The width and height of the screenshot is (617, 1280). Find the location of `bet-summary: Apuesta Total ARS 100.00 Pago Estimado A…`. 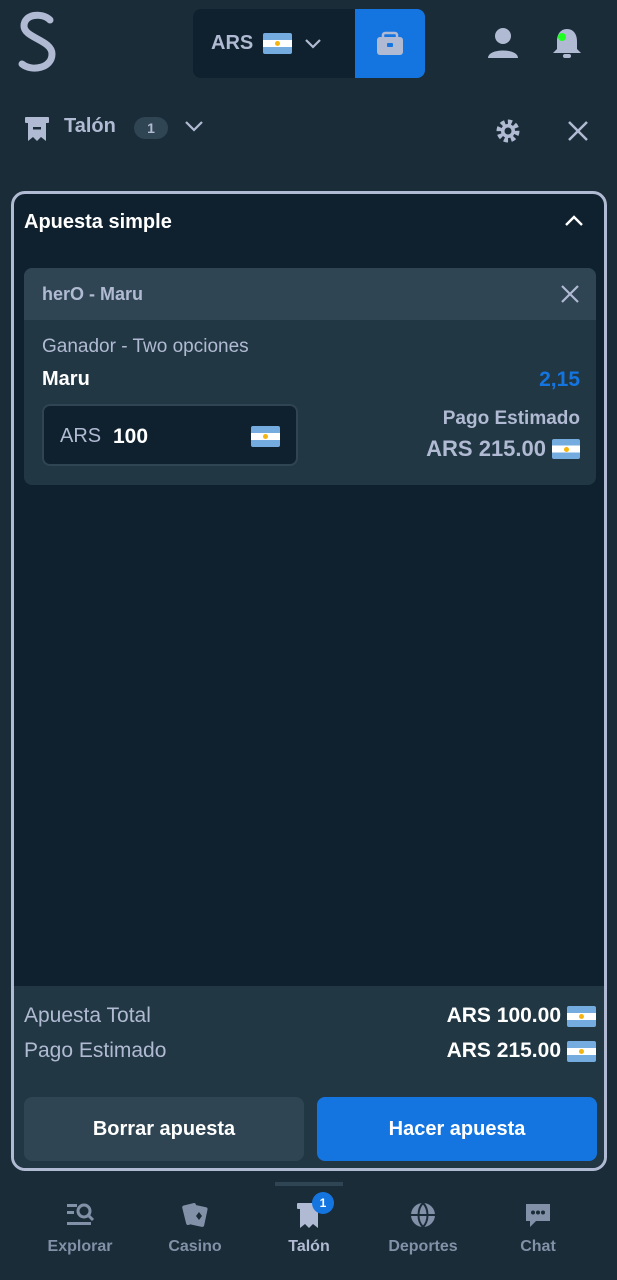

bet-summary: Apuesta Total ARS 100.00 Pago Estimado A… is located at coordinates (309, 1077).